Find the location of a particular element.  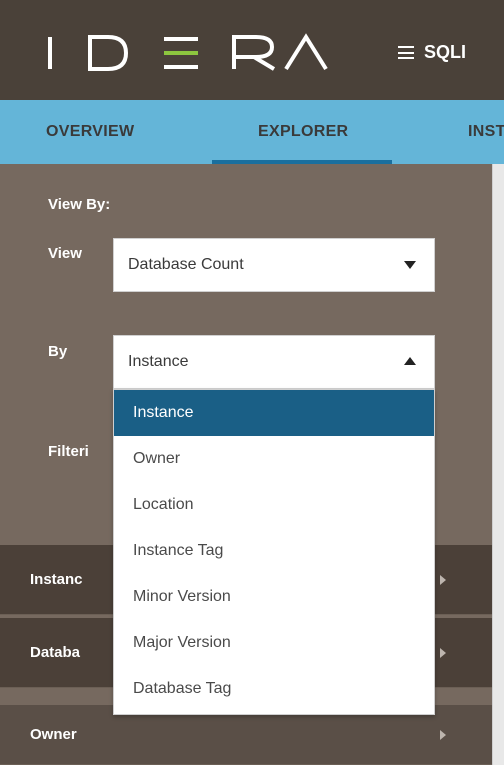

group-instances-label: Instanc is located at coordinates (56, 579).